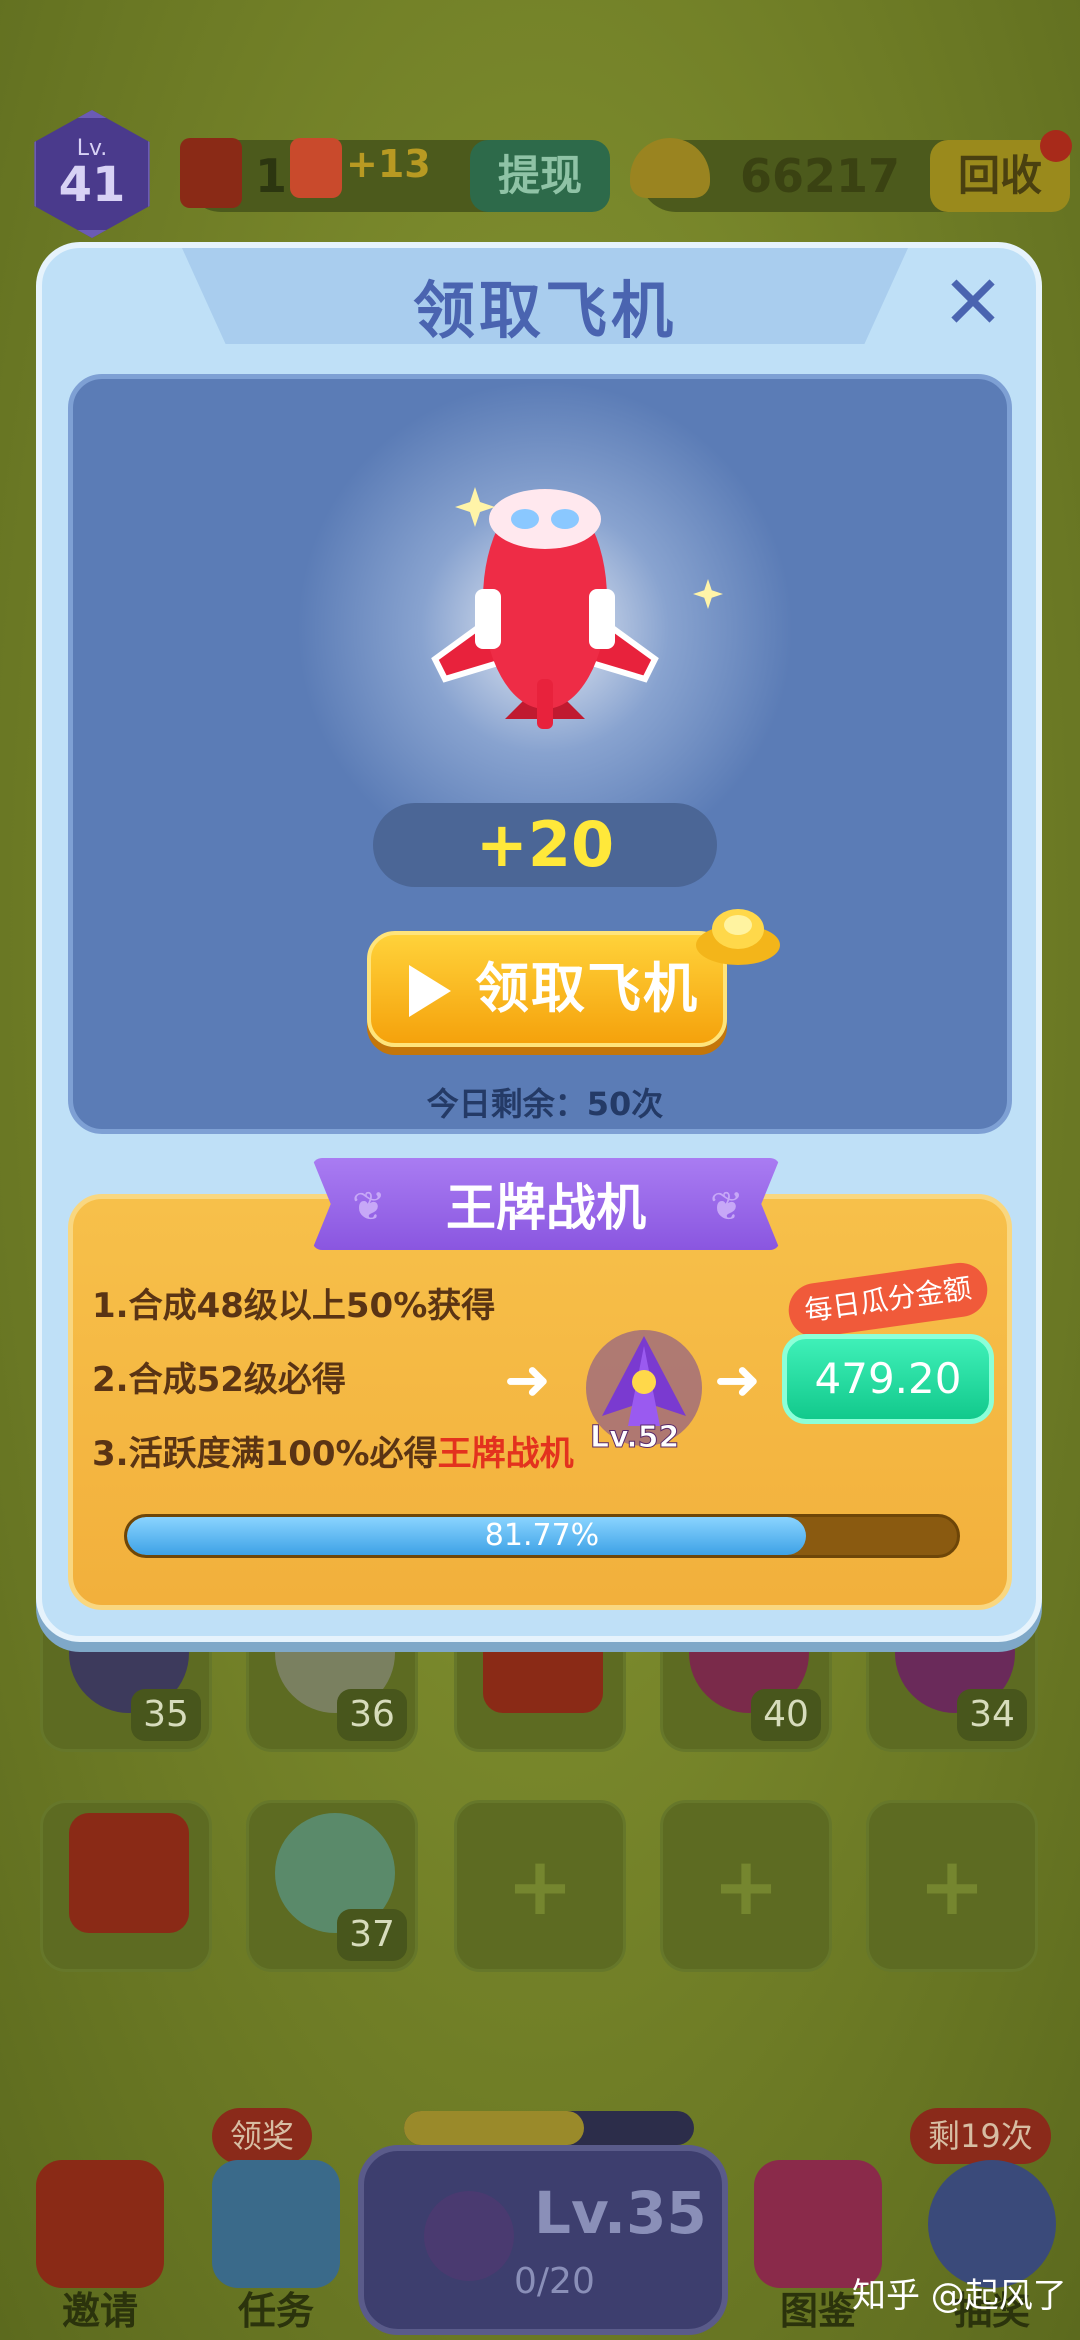  Describe the element at coordinates (372, 1935) in the screenshot. I see `slot-level: 37` at that location.